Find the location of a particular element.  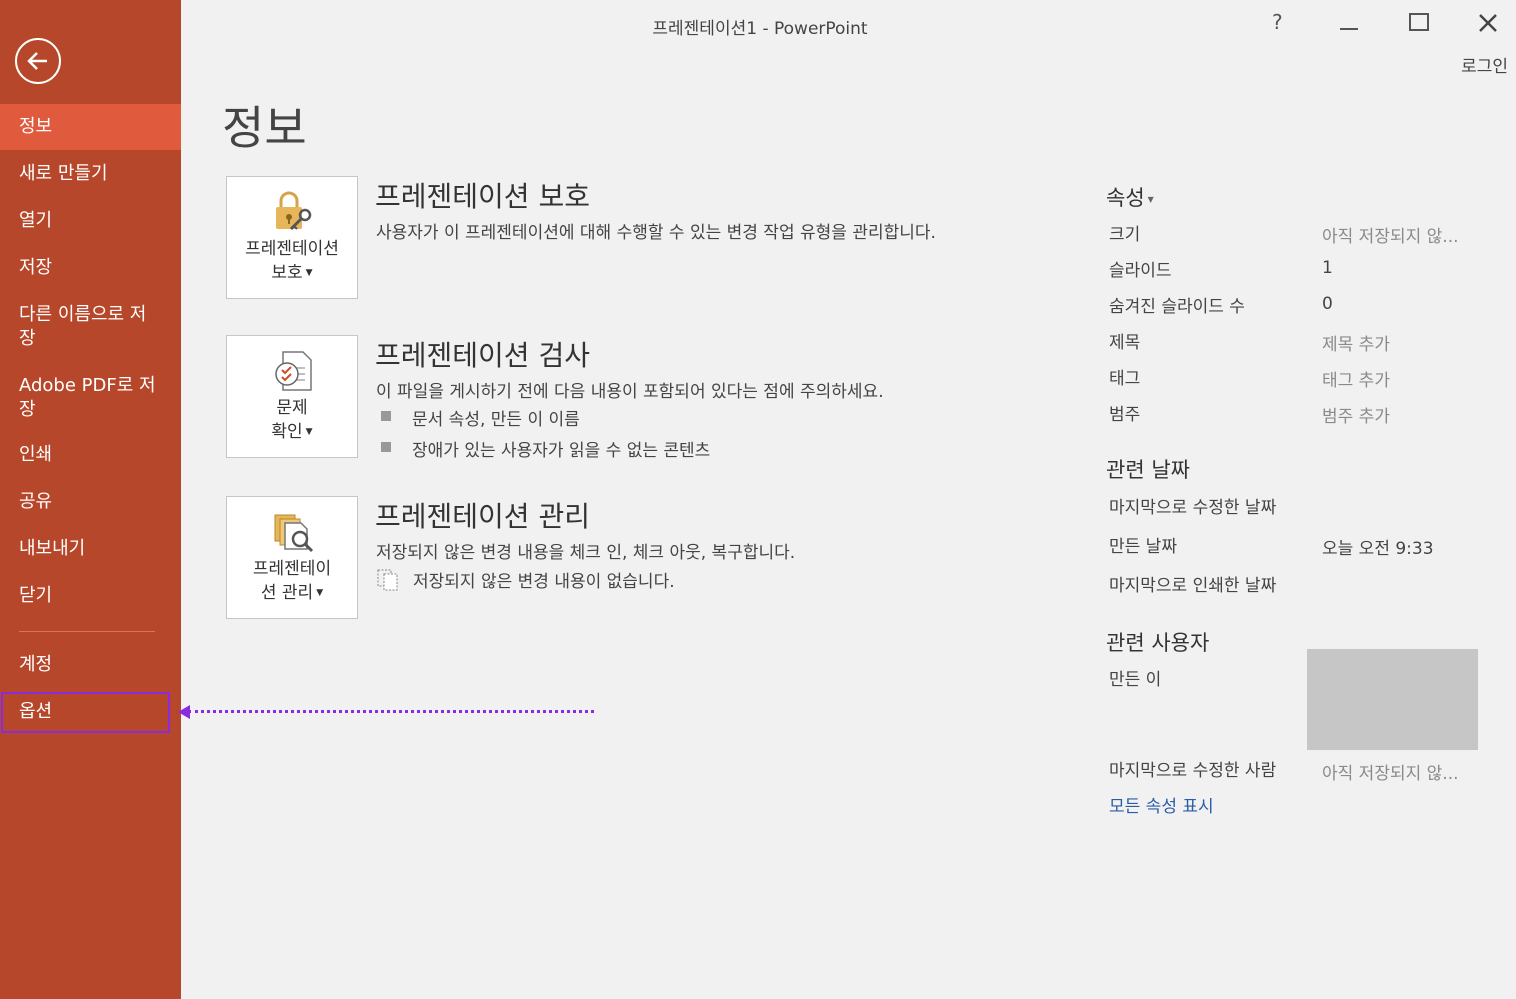

prop-label-hidden-slides: 숨겨진 슬라이드 수 is located at coordinates (1177, 307).